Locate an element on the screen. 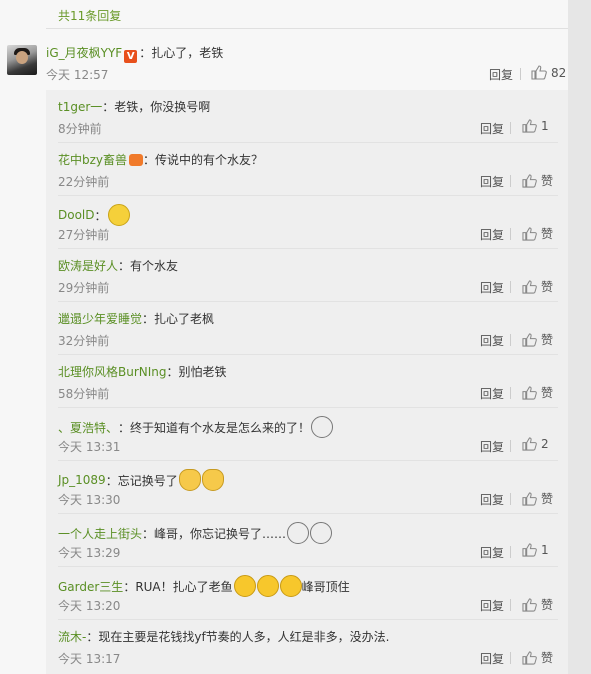  reply-text: ：扎心了老枫 is located at coordinates (178, 319).